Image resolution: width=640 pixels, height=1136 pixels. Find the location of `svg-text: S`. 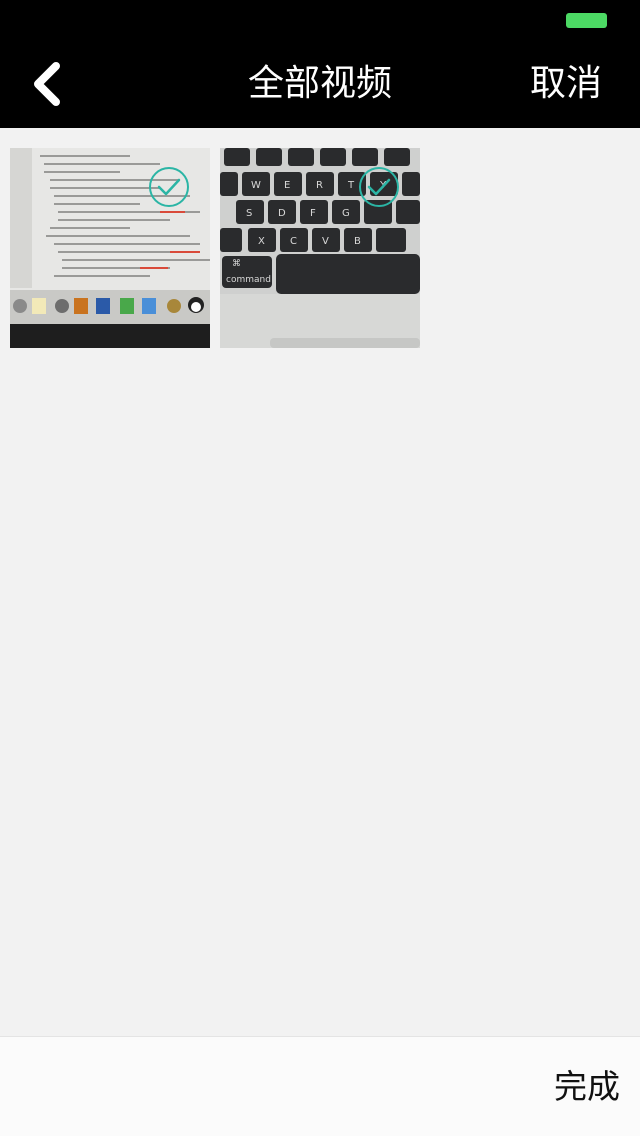

svg-text: S is located at coordinates (249, 213).